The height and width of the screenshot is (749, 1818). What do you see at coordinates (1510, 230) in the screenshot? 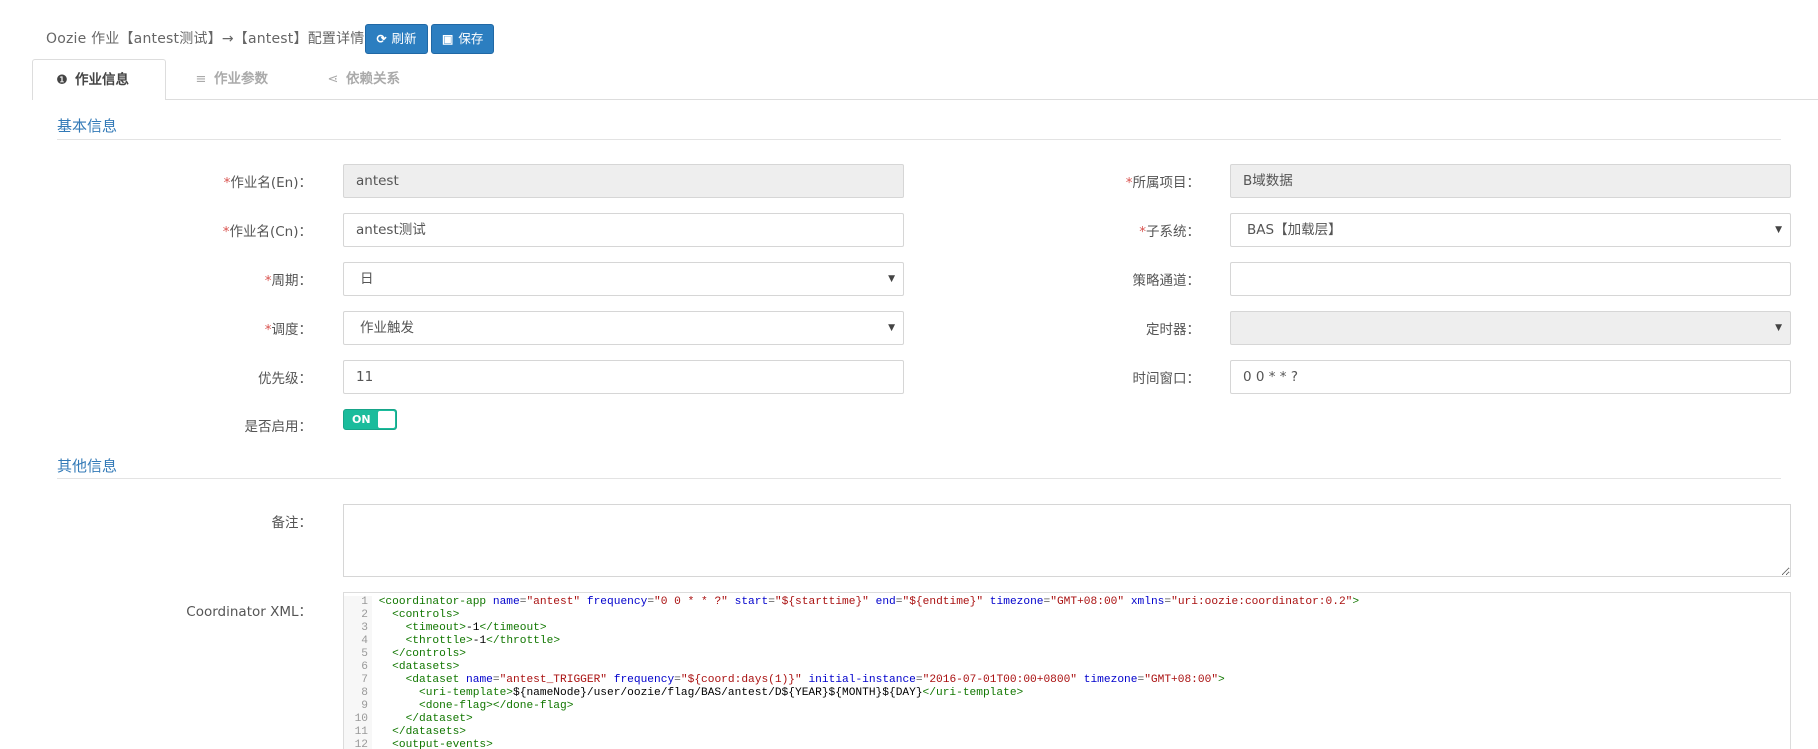
I see `subsystem-select: BAS【加载层】 ▼` at bounding box center [1510, 230].